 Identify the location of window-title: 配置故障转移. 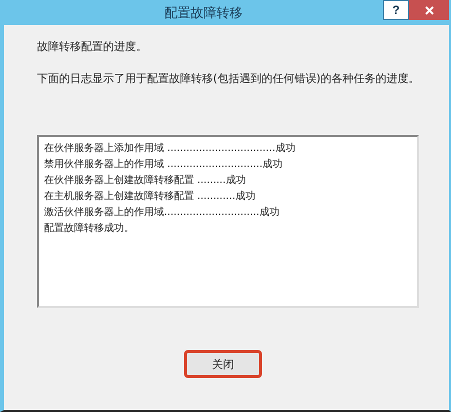
(204, 13).